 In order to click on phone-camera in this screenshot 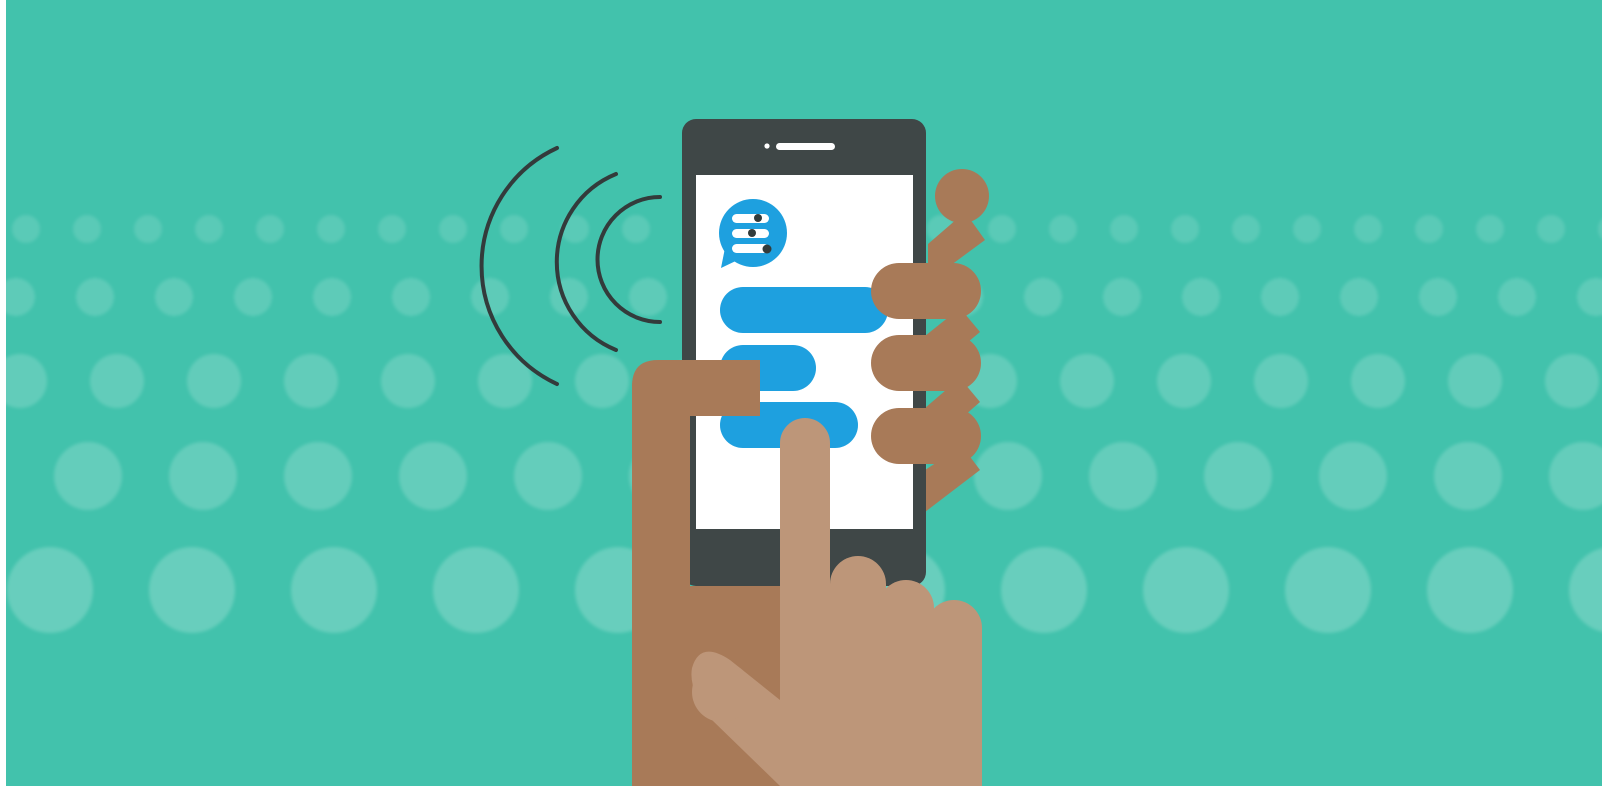, I will do `click(767, 146)`.